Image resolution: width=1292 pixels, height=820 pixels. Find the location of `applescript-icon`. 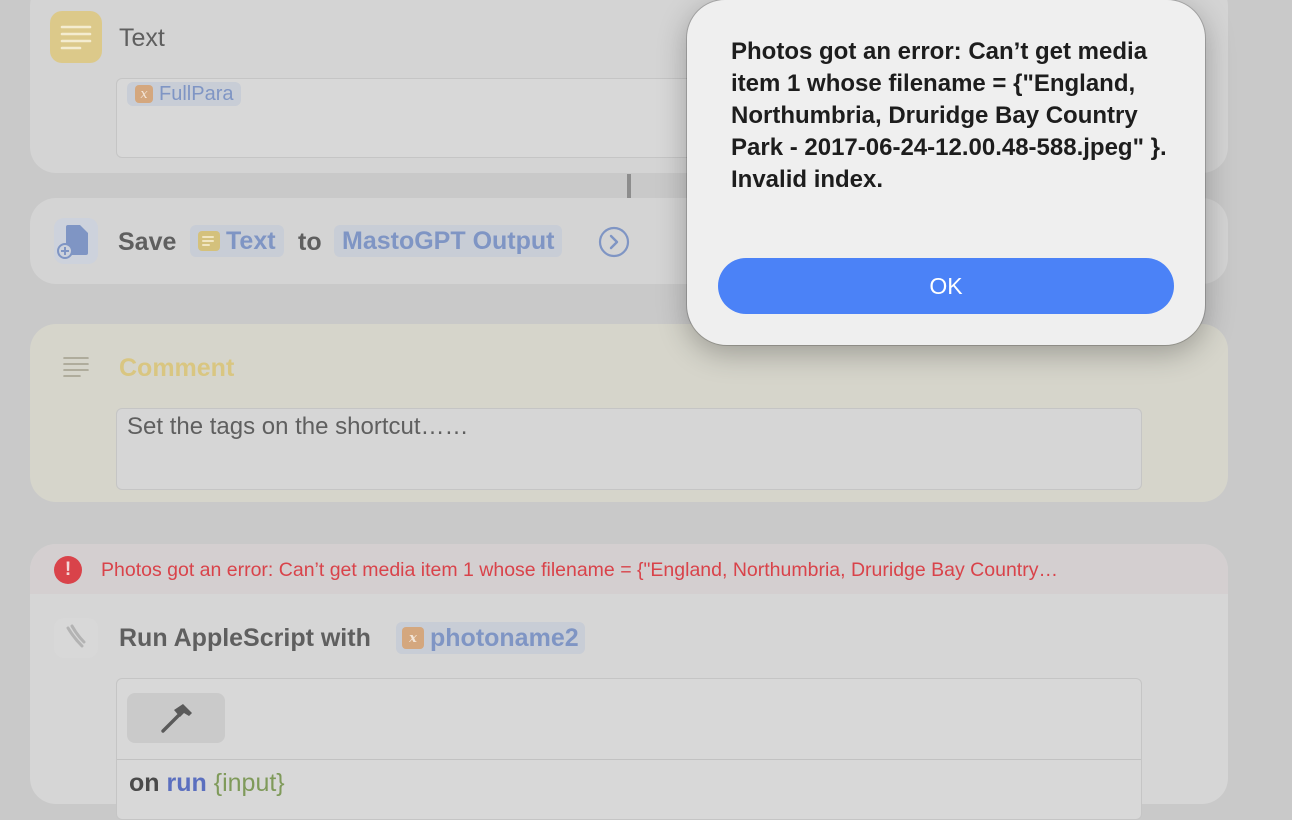

applescript-icon is located at coordinates (76, 638).